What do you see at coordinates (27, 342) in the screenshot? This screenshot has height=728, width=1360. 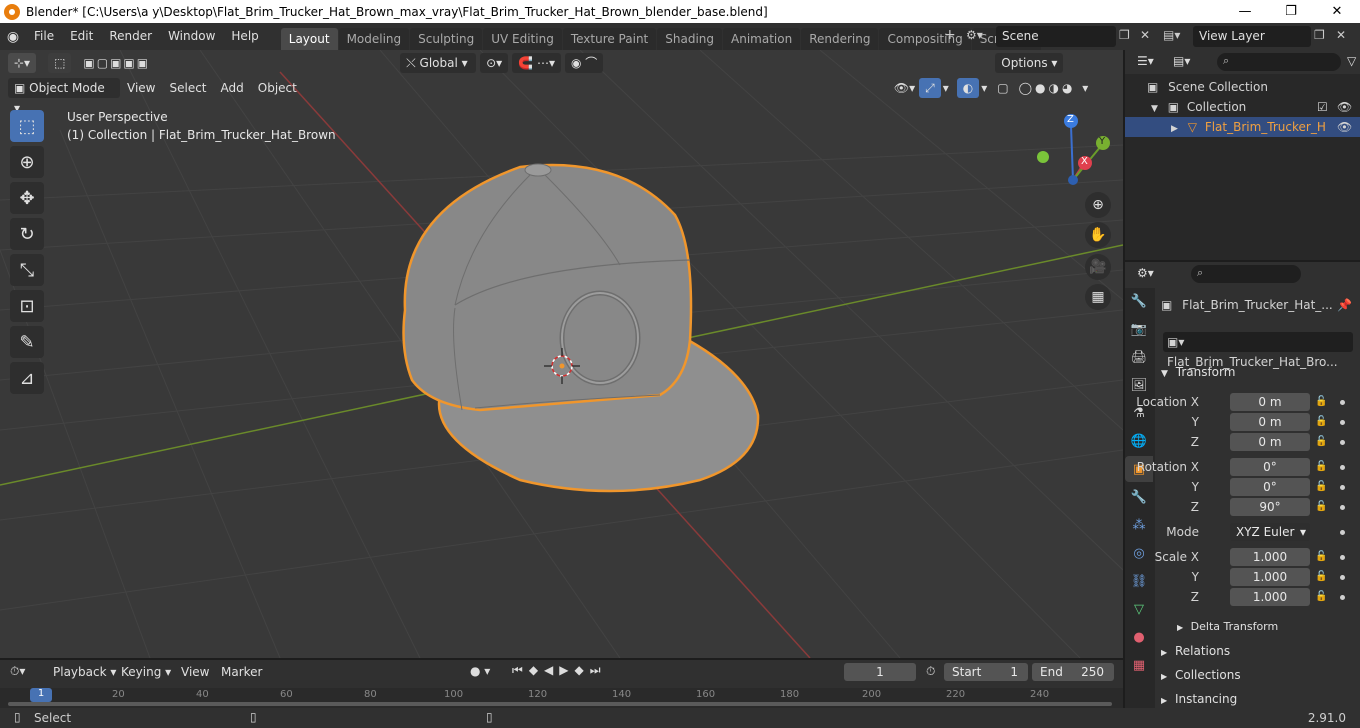 I see `annotate-icon: ✎` at bounding box center [27, 342].